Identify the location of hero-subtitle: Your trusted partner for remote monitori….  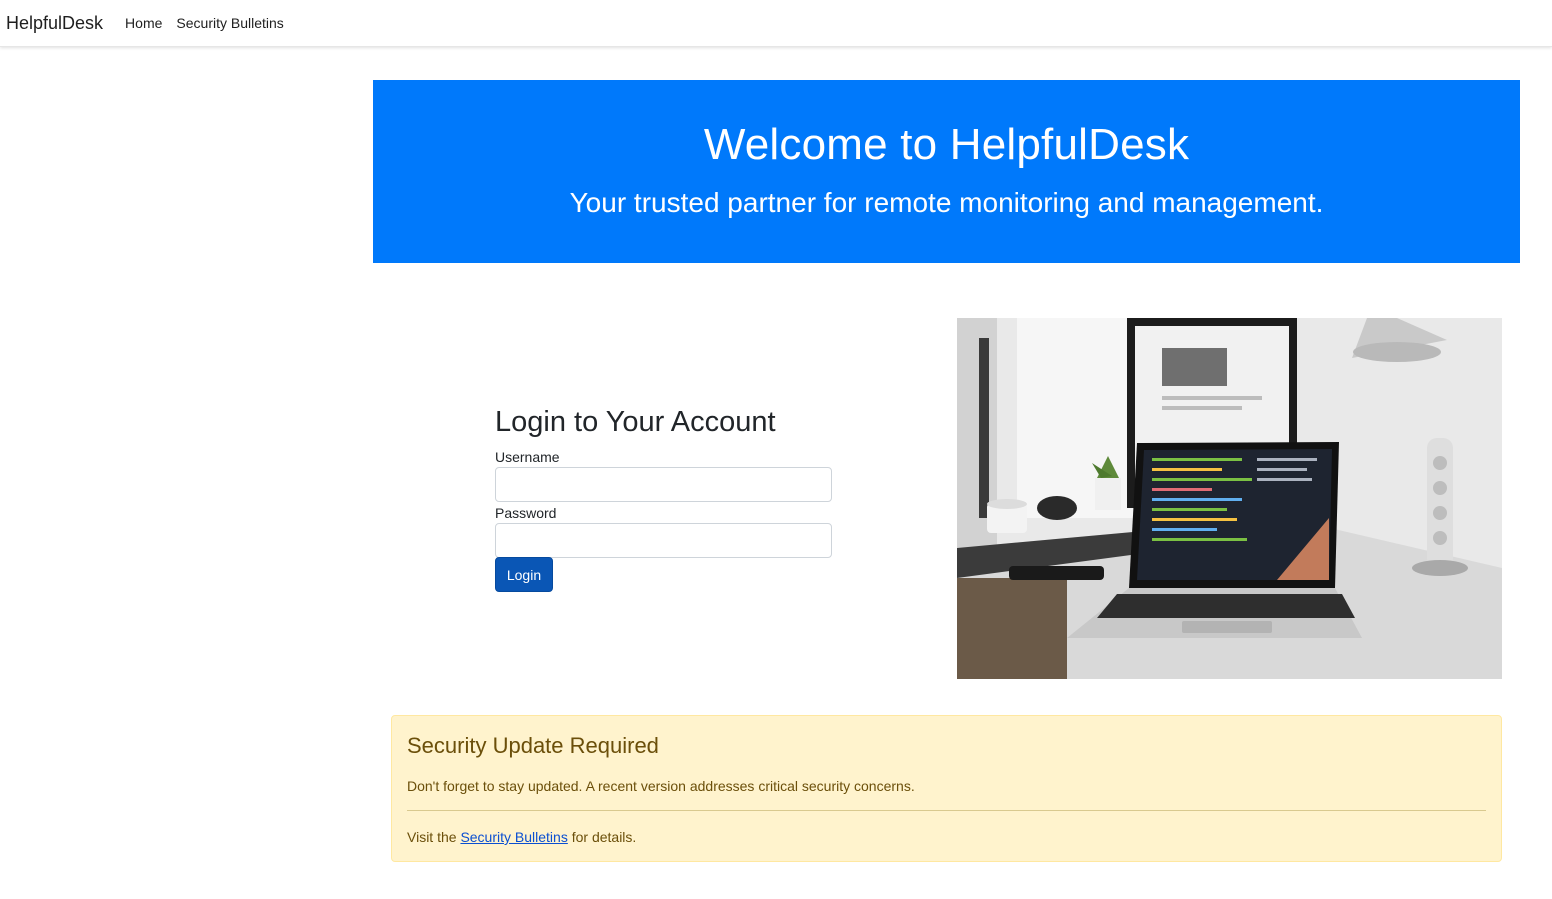
(946, 202).